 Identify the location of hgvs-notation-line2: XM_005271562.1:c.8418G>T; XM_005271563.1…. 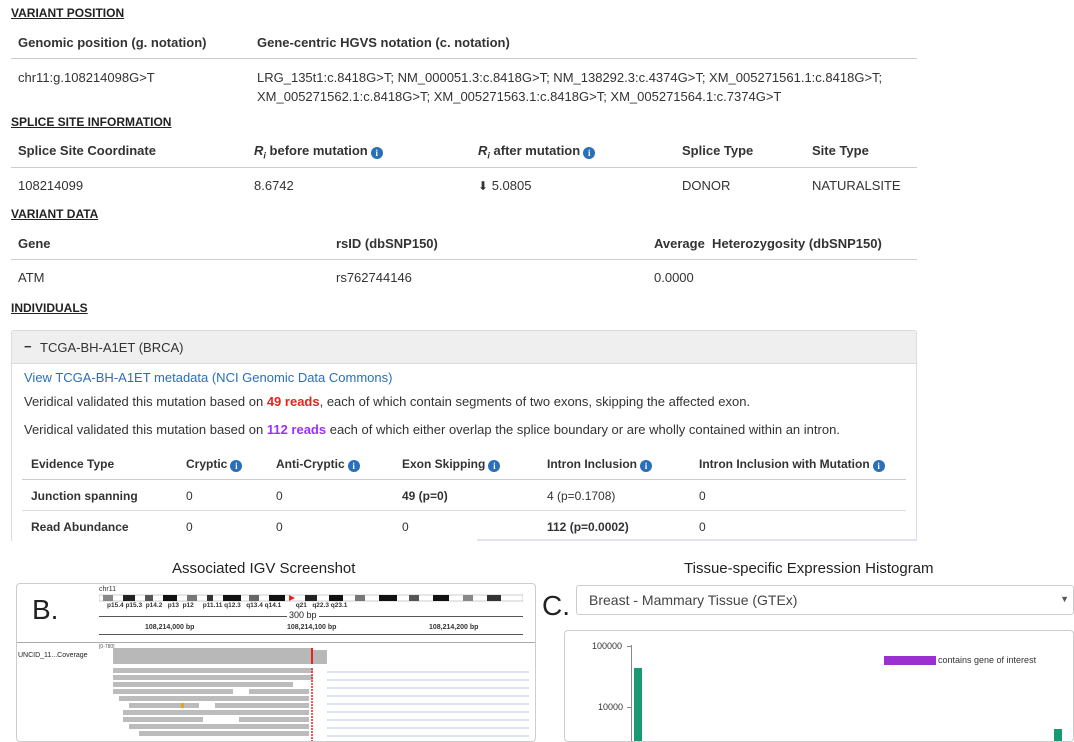
(519, 96).